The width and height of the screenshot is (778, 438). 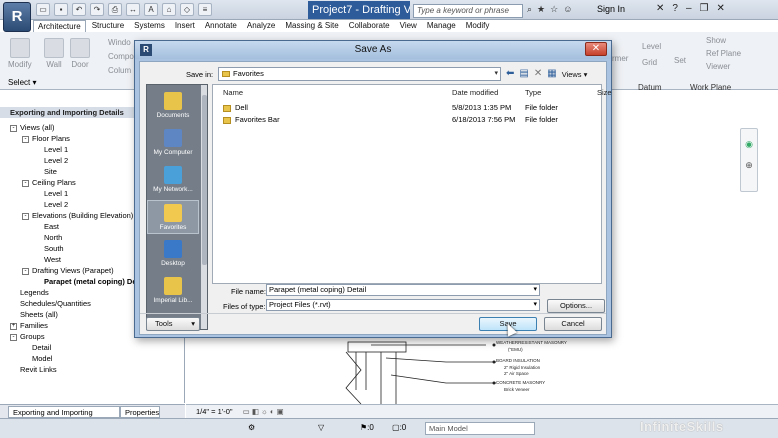 I want to click on browser-node: - Ceiling Plans, so click(x=49, y=182).